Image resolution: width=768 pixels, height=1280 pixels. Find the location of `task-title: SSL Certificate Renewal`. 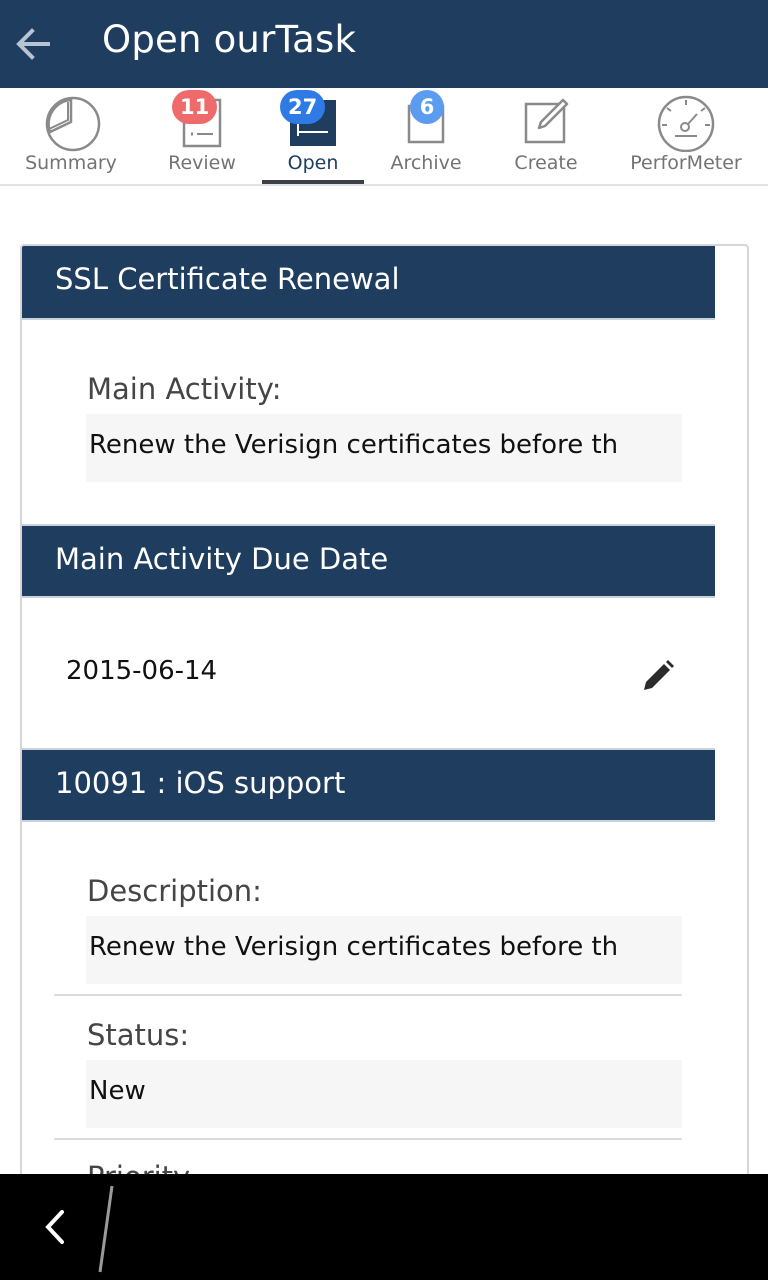

task-title: SSL Certificate Renewal is located at coordinates (227, 279).